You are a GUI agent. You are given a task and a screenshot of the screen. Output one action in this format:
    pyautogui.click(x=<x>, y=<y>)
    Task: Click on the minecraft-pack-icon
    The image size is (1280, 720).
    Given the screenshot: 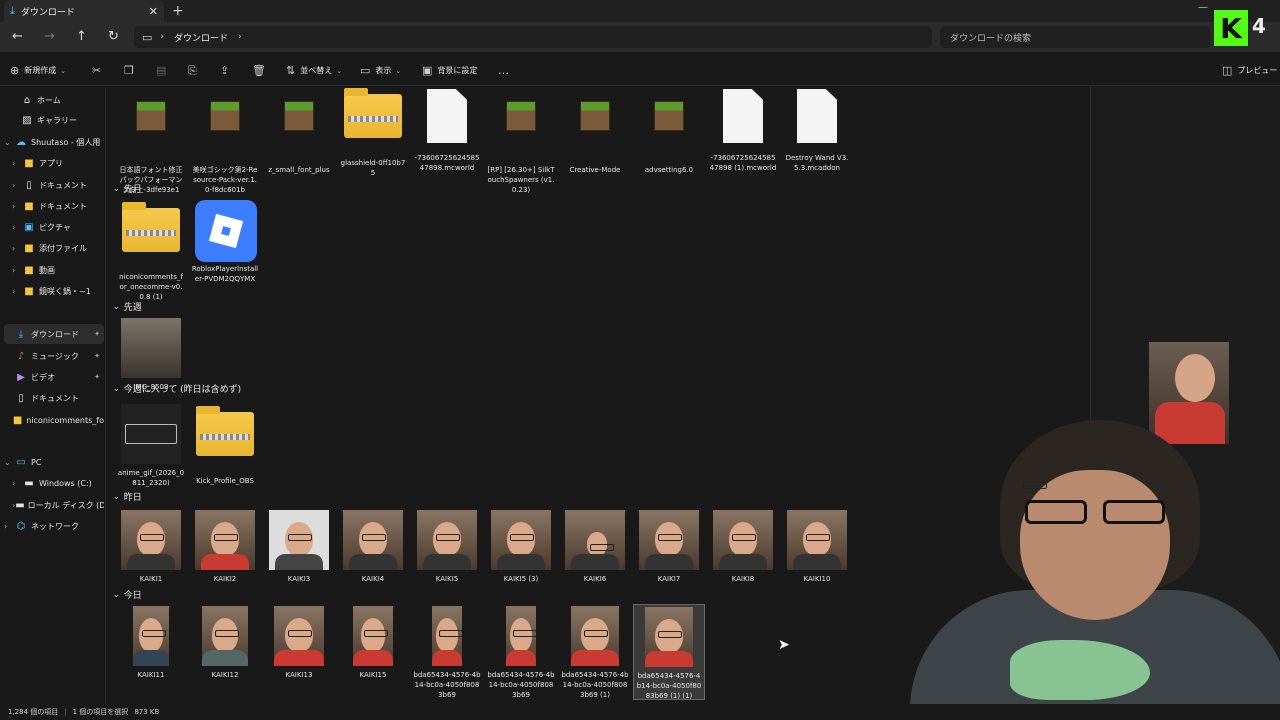 What is the action you would take?
    pyautogui.click(x=669, y=131)
    